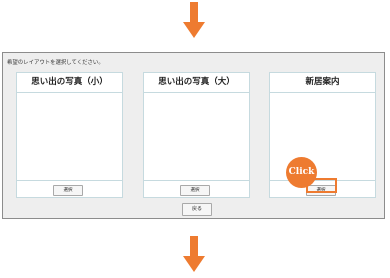 The image size is (390, 278). I want to click on layout-card-large-photo: 思い出の写真（大） 選択, so click(196, 135).